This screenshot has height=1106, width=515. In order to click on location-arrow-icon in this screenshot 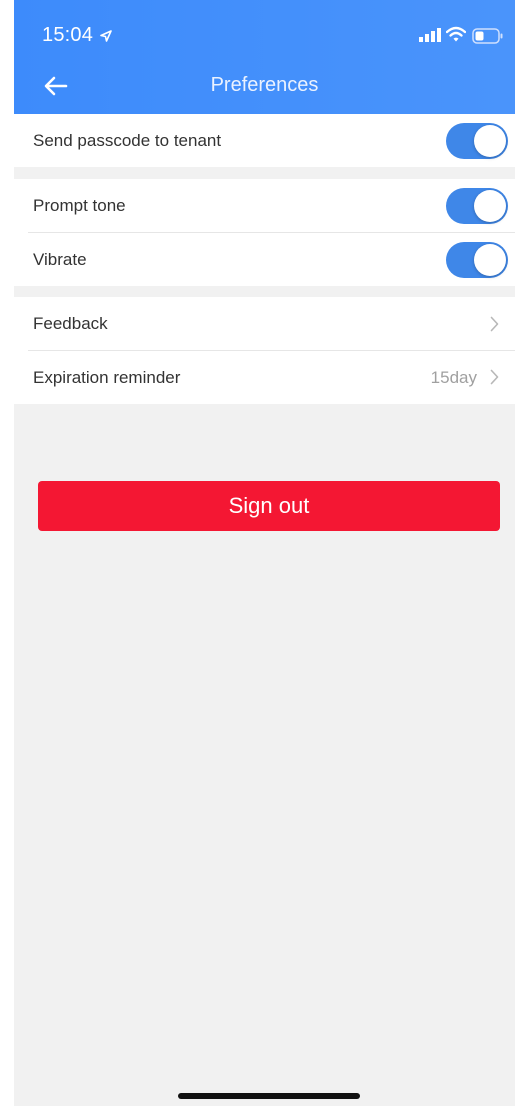, I will do `click(106, 38)`.